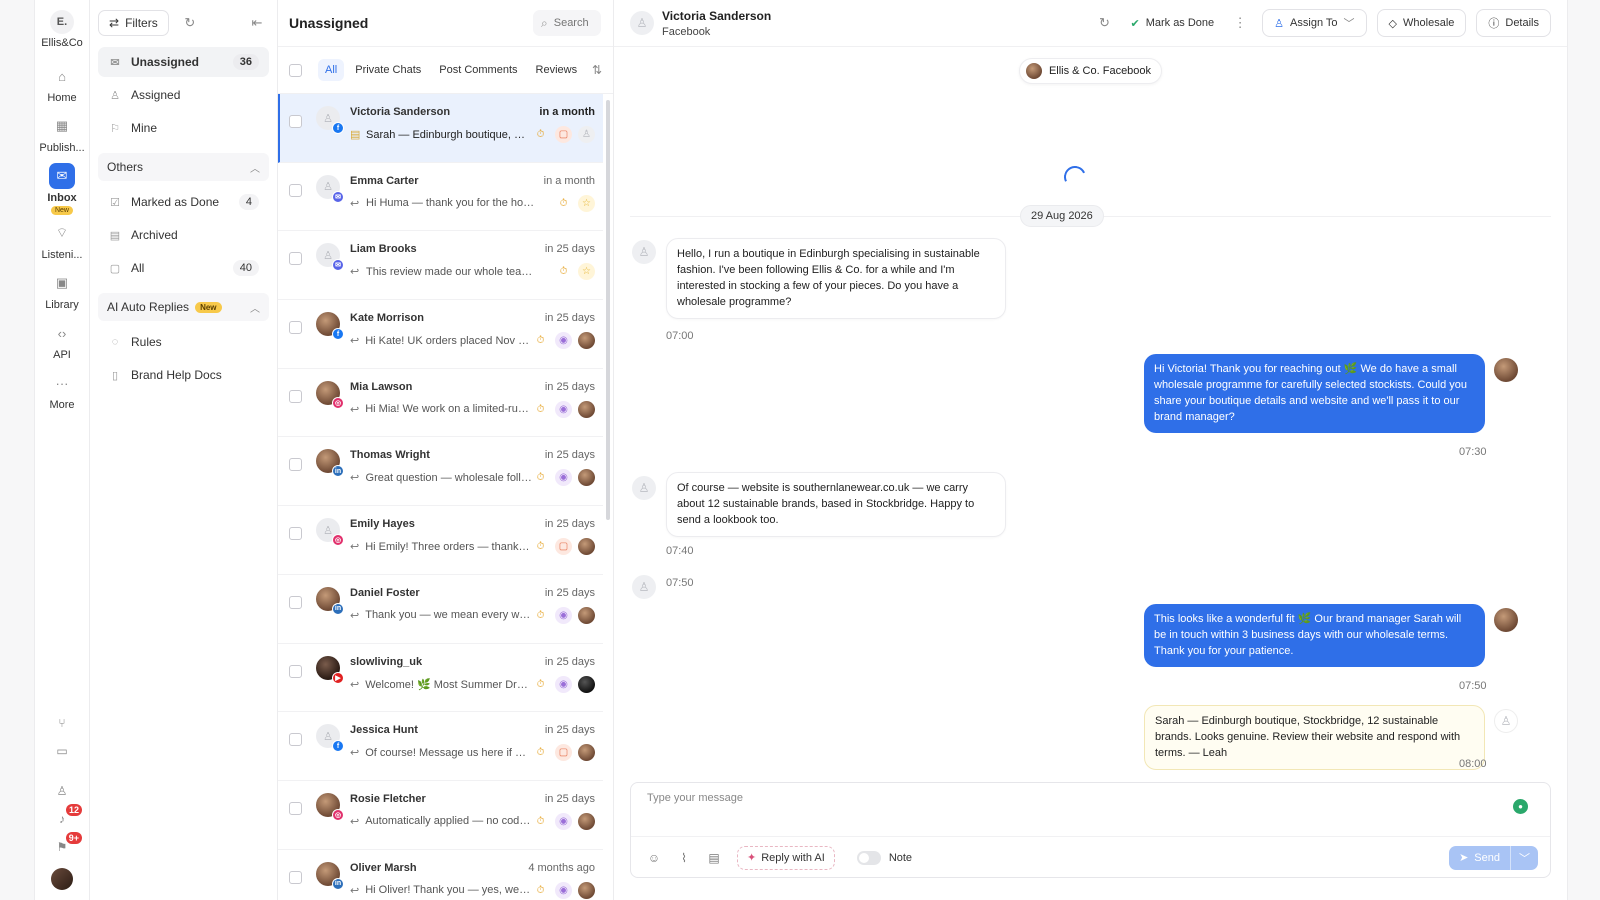 The width and height of the screenshot is (1600, 900). Describe the element at coordinates (62, 879) in the screenshot. I see `user-avatar` at that location.